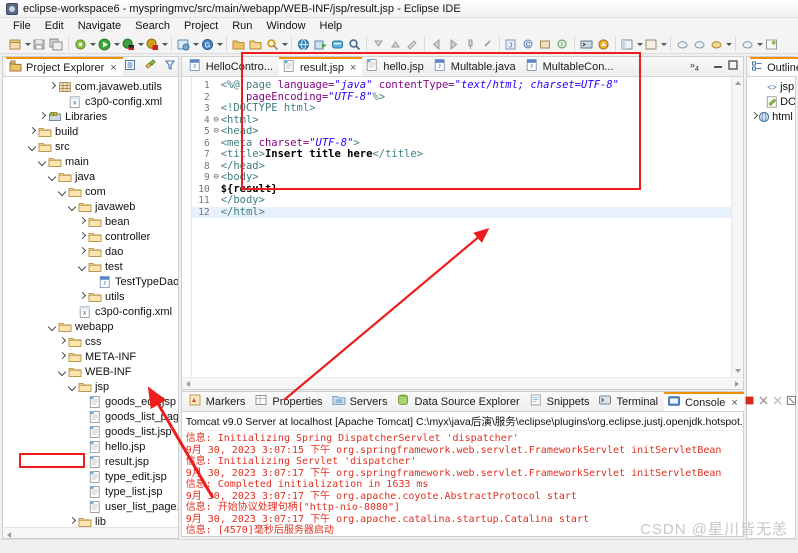 The image size is (798, 553). Describe the element at coordinates (39, 44) in the screenshot. I see `save-icon` at that location.